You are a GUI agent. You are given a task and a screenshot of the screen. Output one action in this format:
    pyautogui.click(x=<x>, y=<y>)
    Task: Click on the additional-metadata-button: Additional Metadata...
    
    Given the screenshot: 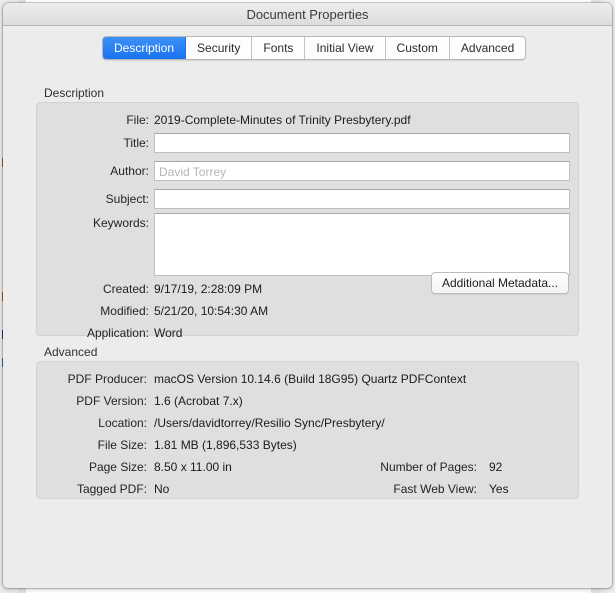 What is the action you would take?
    pyautogui.click(x=500, y=283)
    